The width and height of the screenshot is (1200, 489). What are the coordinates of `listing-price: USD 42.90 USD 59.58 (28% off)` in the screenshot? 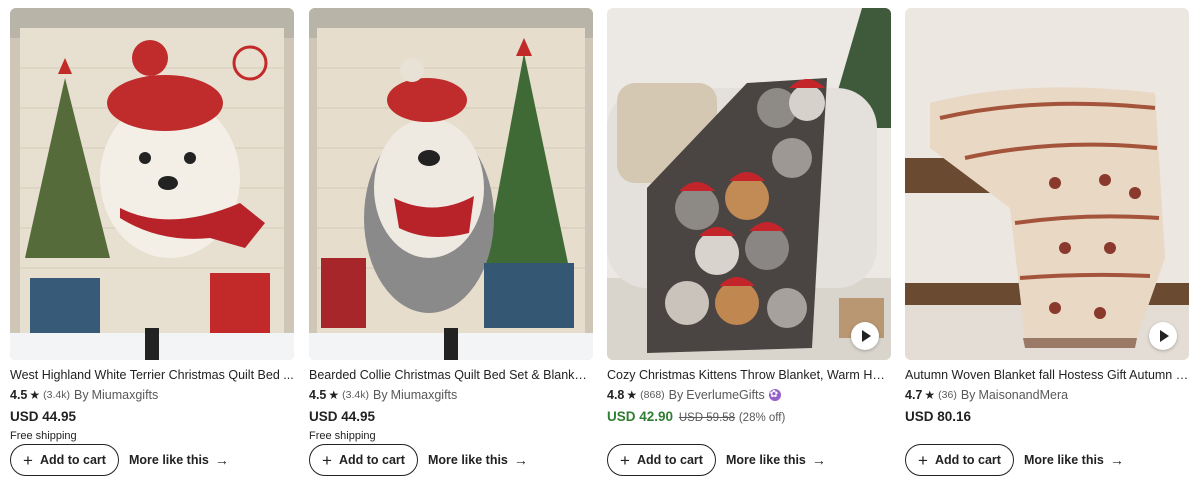 It's located at (749, 417).